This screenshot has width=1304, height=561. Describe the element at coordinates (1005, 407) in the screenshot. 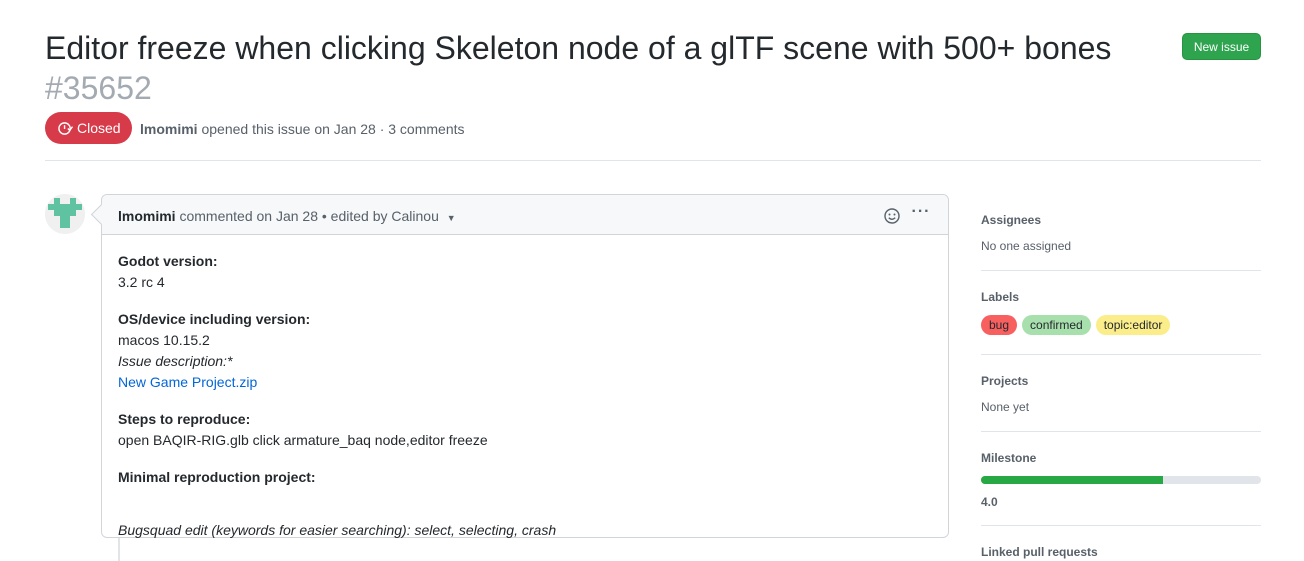

I see `projects-value: None yet` at that location.